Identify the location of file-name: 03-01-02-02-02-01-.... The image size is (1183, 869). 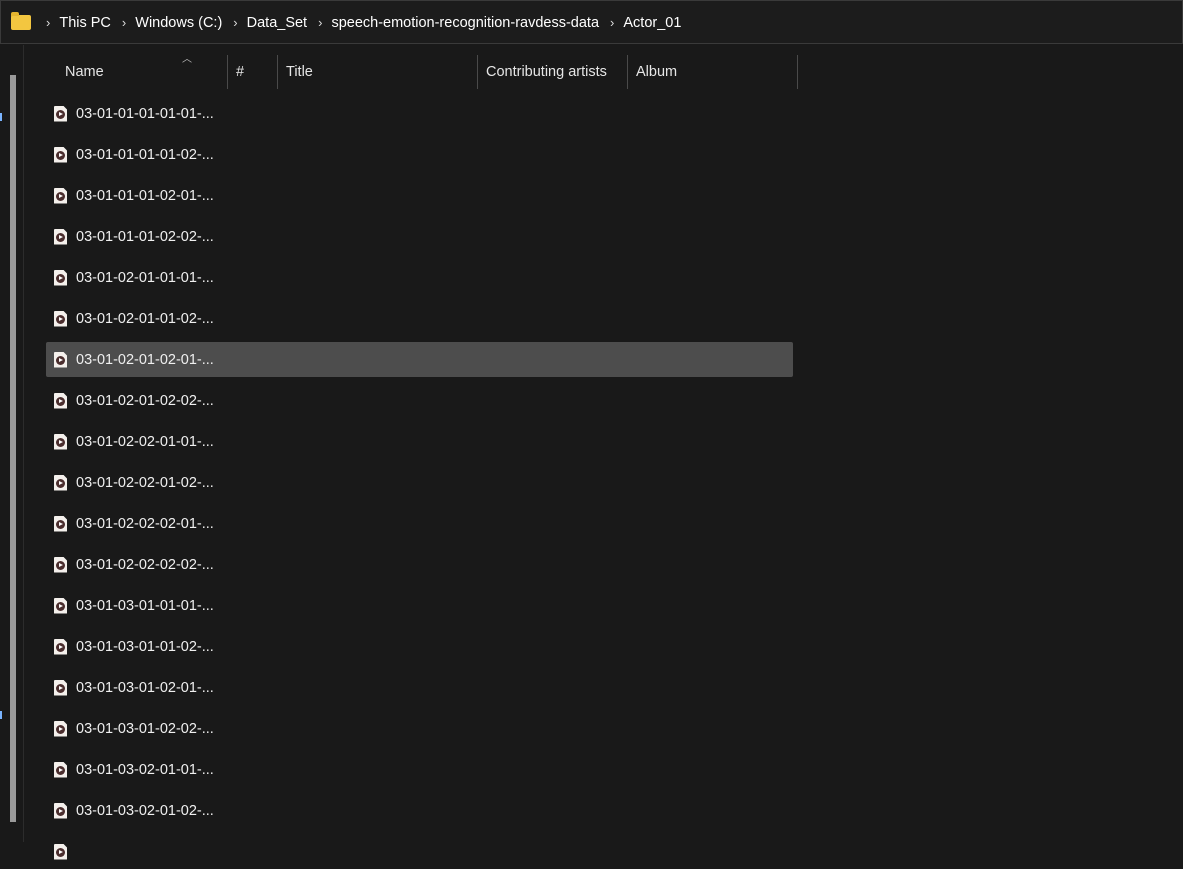
(145, 523).